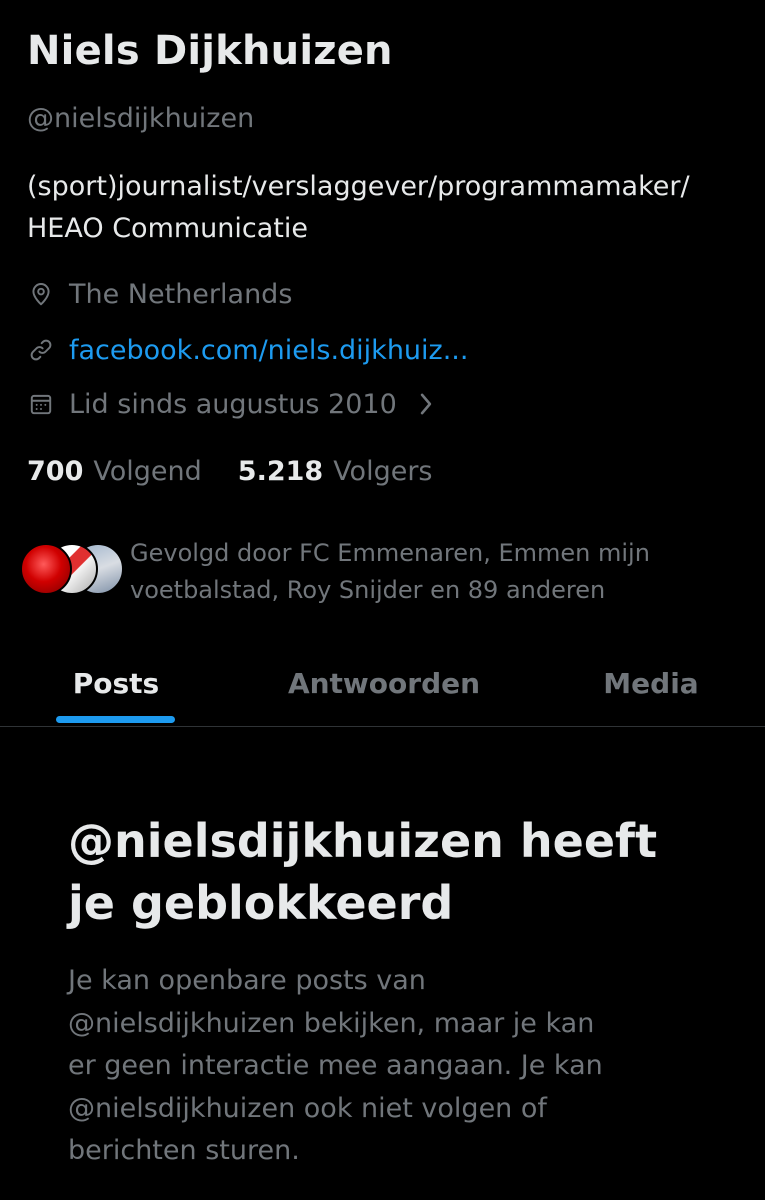 The height and width of the screenshot is (1200, 765). I want to click on followers-stat: 5.218 Volgers, so click(335, 471).